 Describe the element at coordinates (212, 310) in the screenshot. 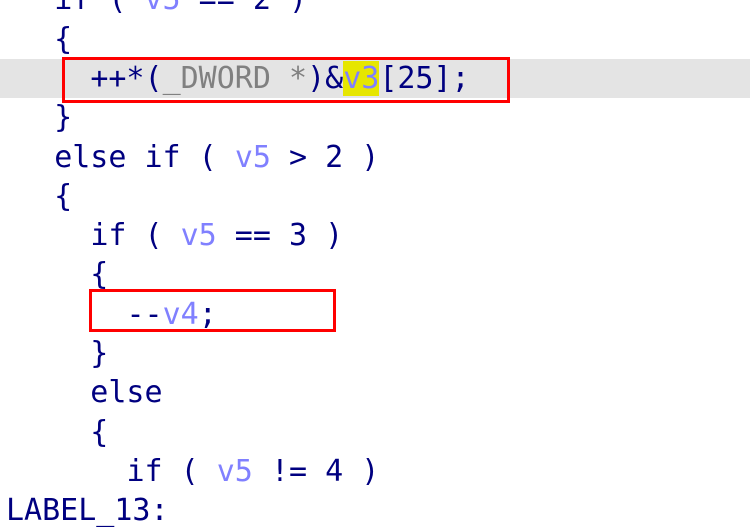

I see `annotation-box-decrement` at that location.